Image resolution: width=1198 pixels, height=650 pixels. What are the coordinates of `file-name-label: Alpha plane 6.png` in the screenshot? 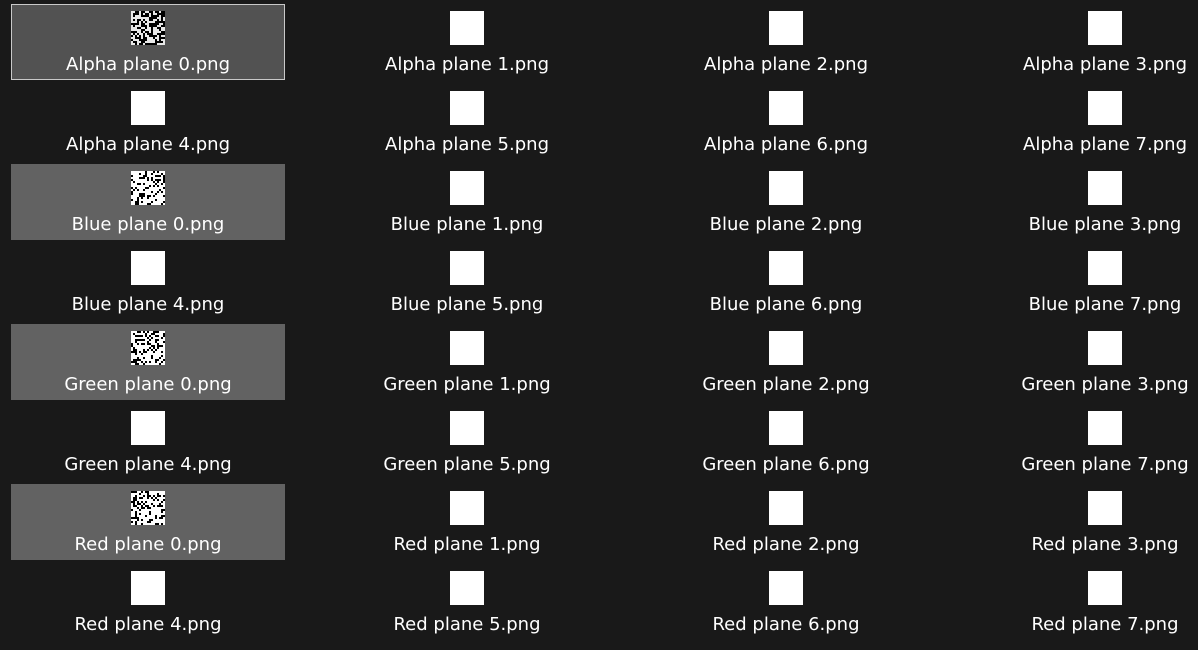 It's located at (786, 144).